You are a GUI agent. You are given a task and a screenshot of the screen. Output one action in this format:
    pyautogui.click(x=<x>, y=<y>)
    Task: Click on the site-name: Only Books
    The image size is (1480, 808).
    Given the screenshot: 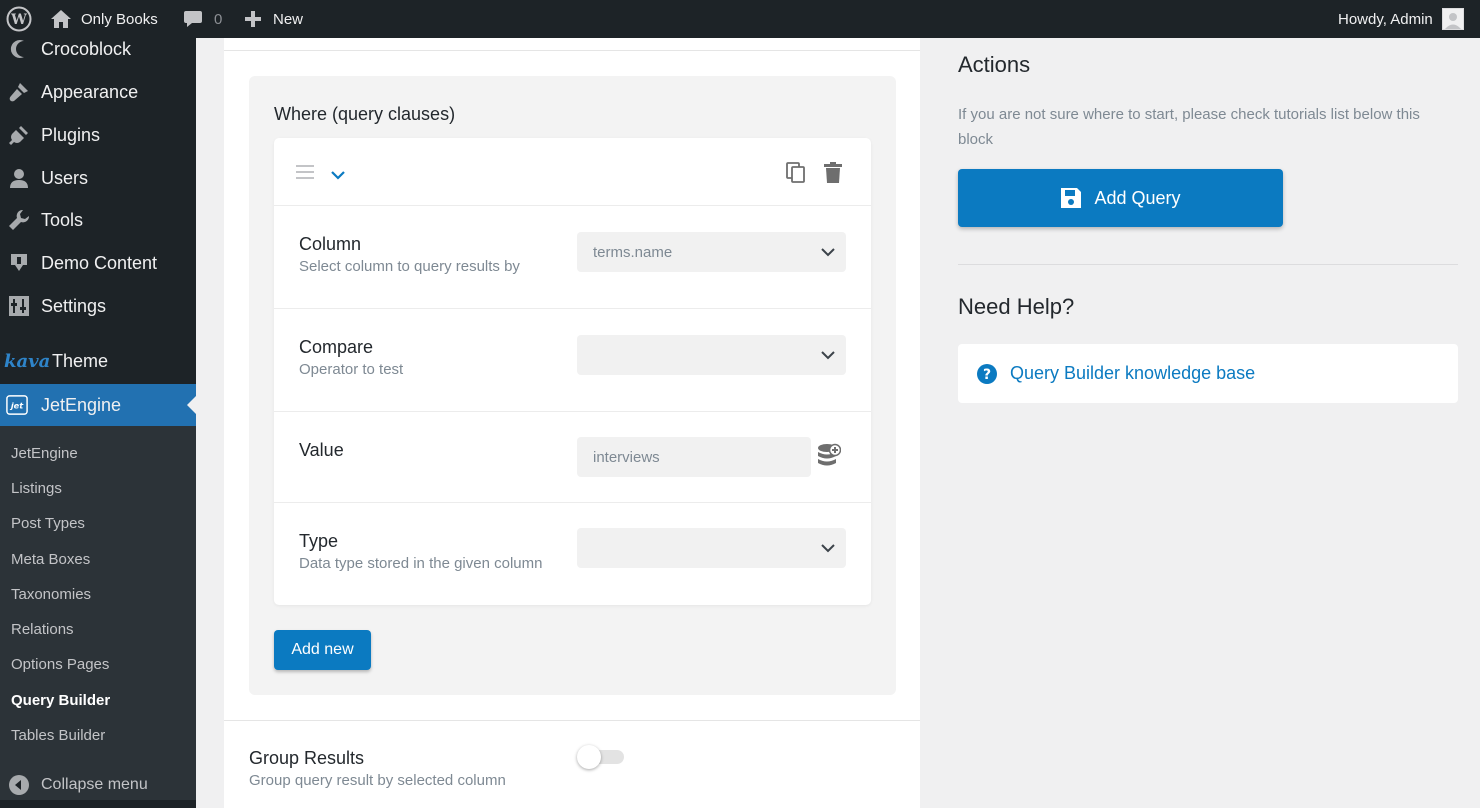 What is the action you would take?
    pyautogui.click(x=119, y=19)
    